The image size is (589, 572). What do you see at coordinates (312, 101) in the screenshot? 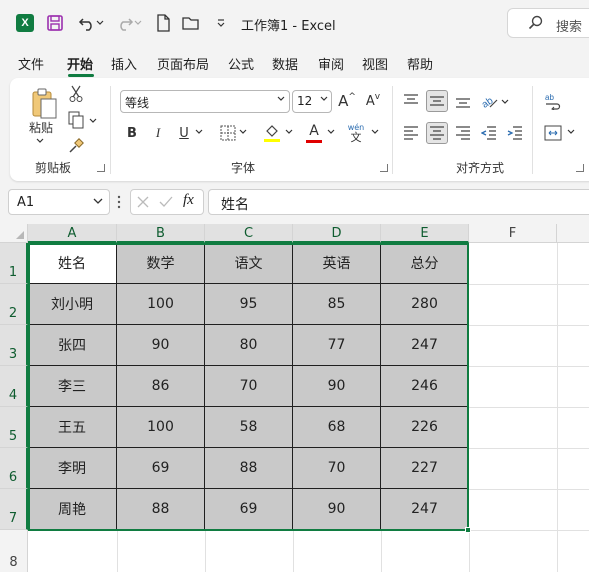
I see `font-size-select: 12` at bounding box center [312, 101].